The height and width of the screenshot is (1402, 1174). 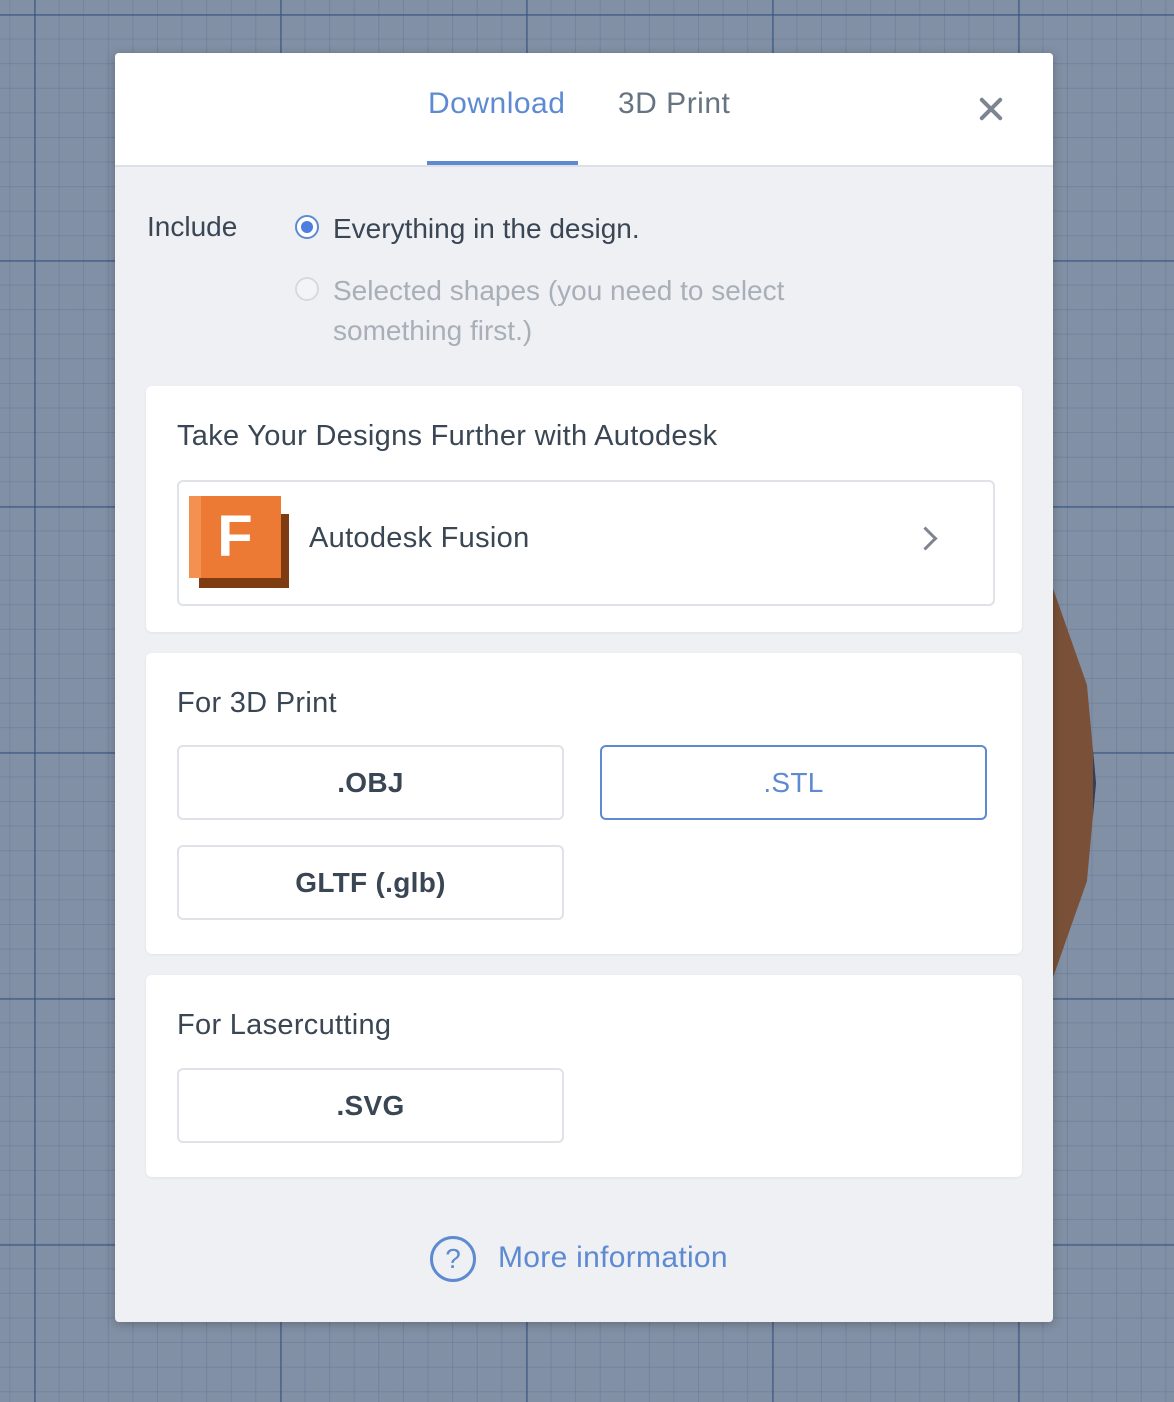 I want to click on fusion-logo-fold, so click(x=195, y=537).